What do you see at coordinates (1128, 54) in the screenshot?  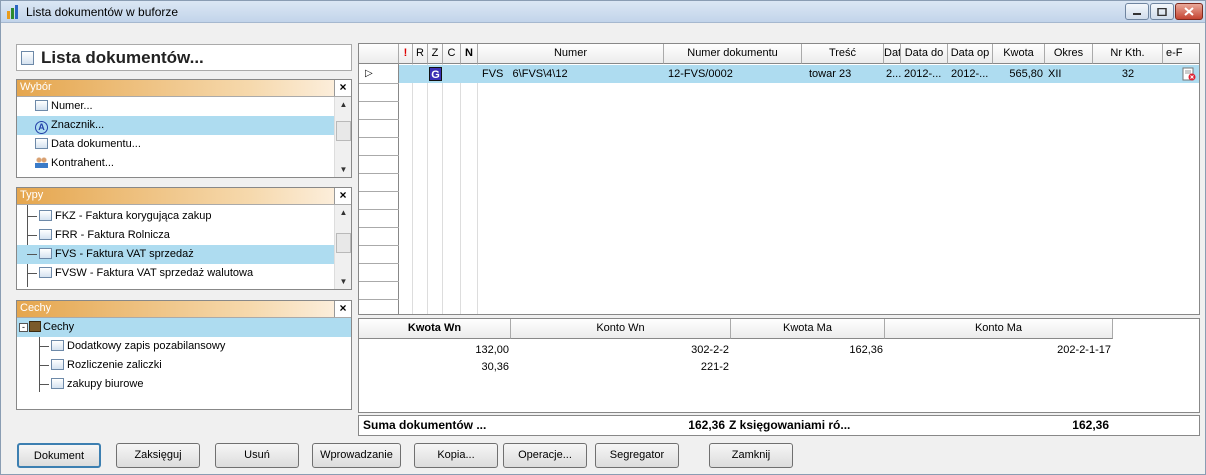 I see `col-header-nr-kth: Nr Kth.` at bounding box center [1128, 54].